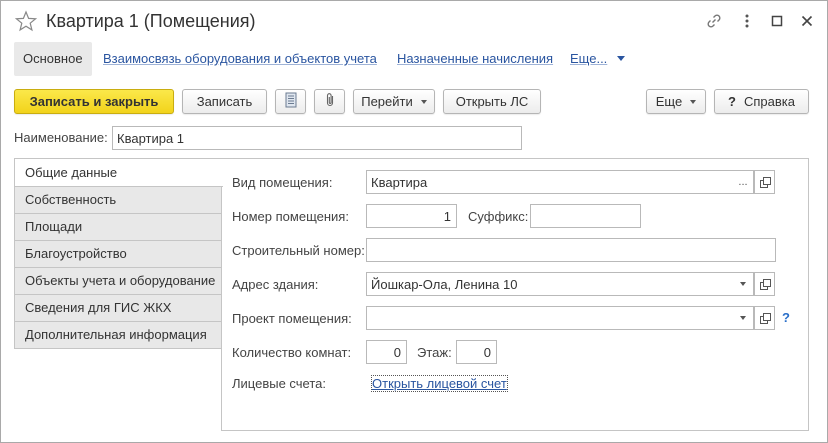  I want to click on open-account-button: Открыть ЛС, so click(492, 101).